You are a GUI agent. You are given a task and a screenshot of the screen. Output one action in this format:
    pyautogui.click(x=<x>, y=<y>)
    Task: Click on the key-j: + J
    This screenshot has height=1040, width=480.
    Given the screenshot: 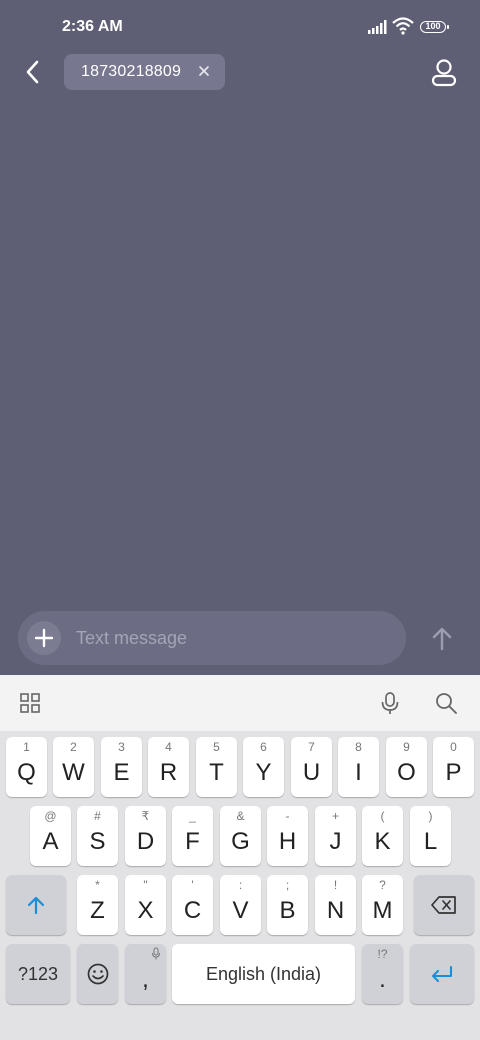 What is the action you would take?
    pyautogui.click(x=335, y=836)
    